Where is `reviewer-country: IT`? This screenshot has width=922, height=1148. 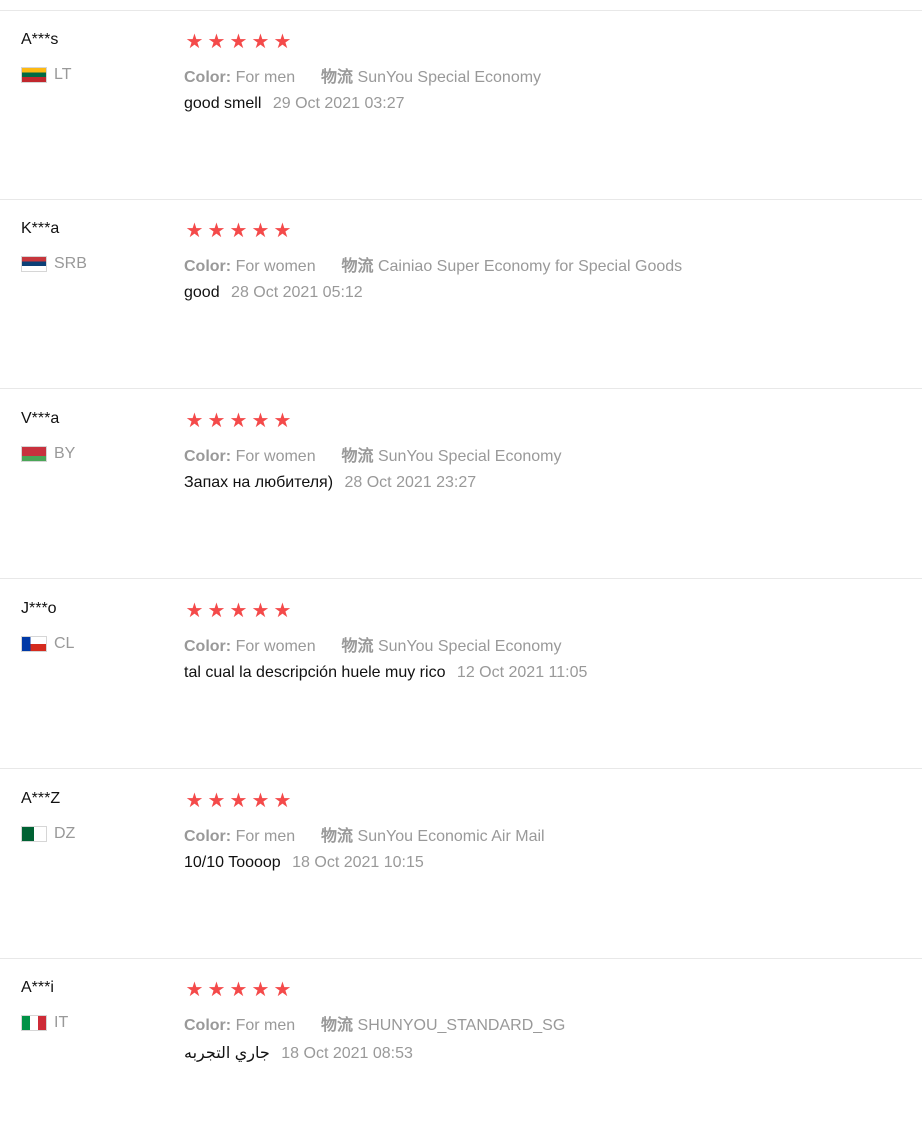 reviewer-country: IT is located at coordinates (44, 1023).